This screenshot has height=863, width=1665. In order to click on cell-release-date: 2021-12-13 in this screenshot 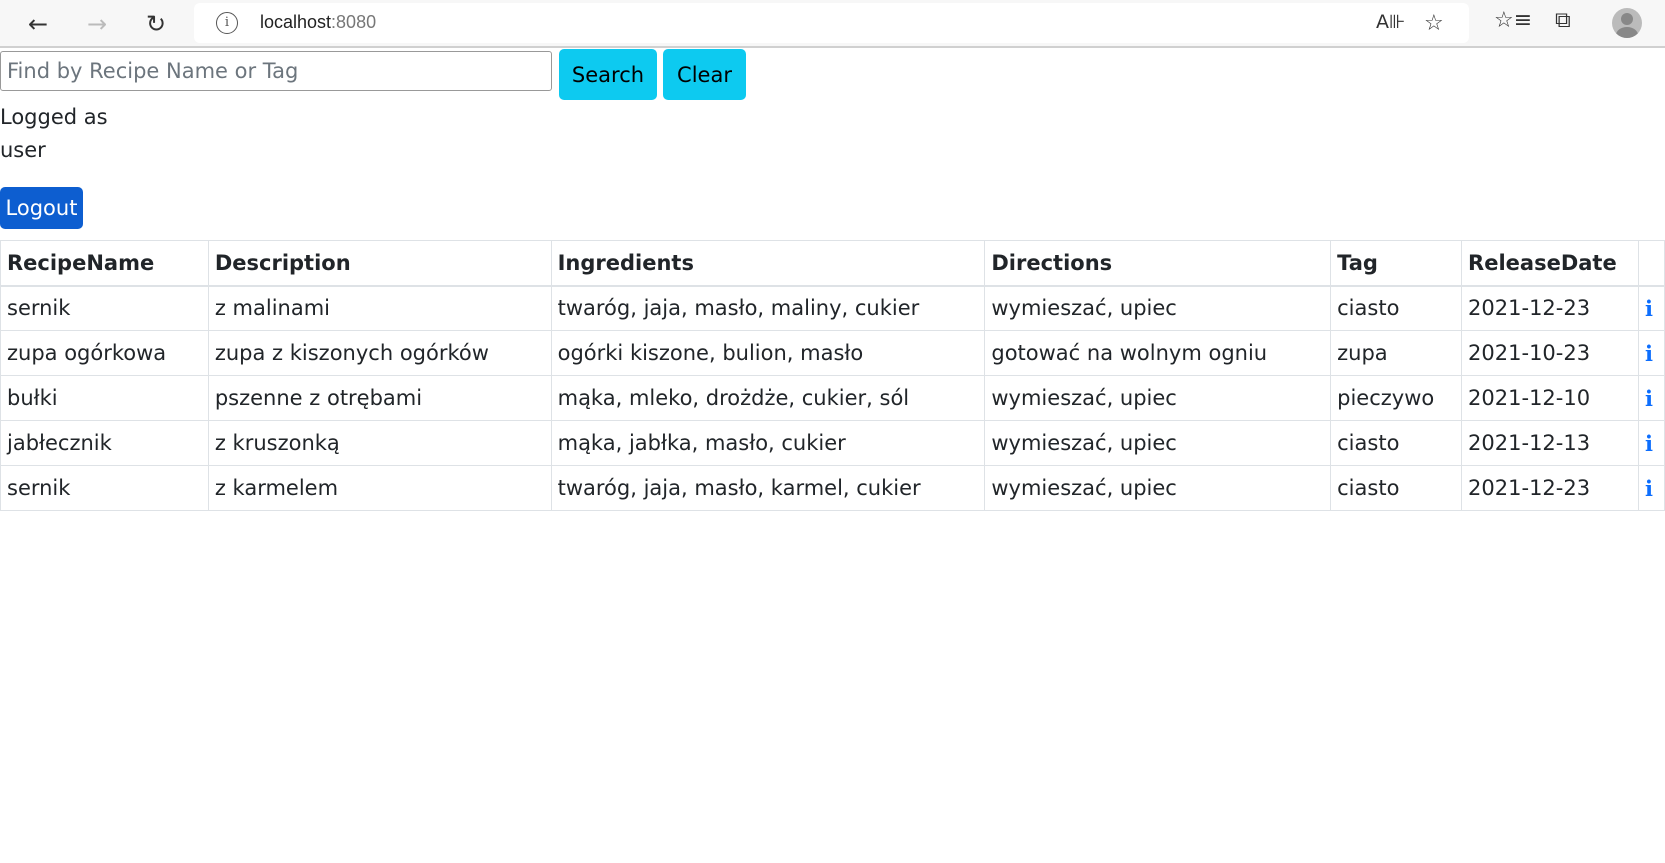, I will do `click(1550, 443)`.